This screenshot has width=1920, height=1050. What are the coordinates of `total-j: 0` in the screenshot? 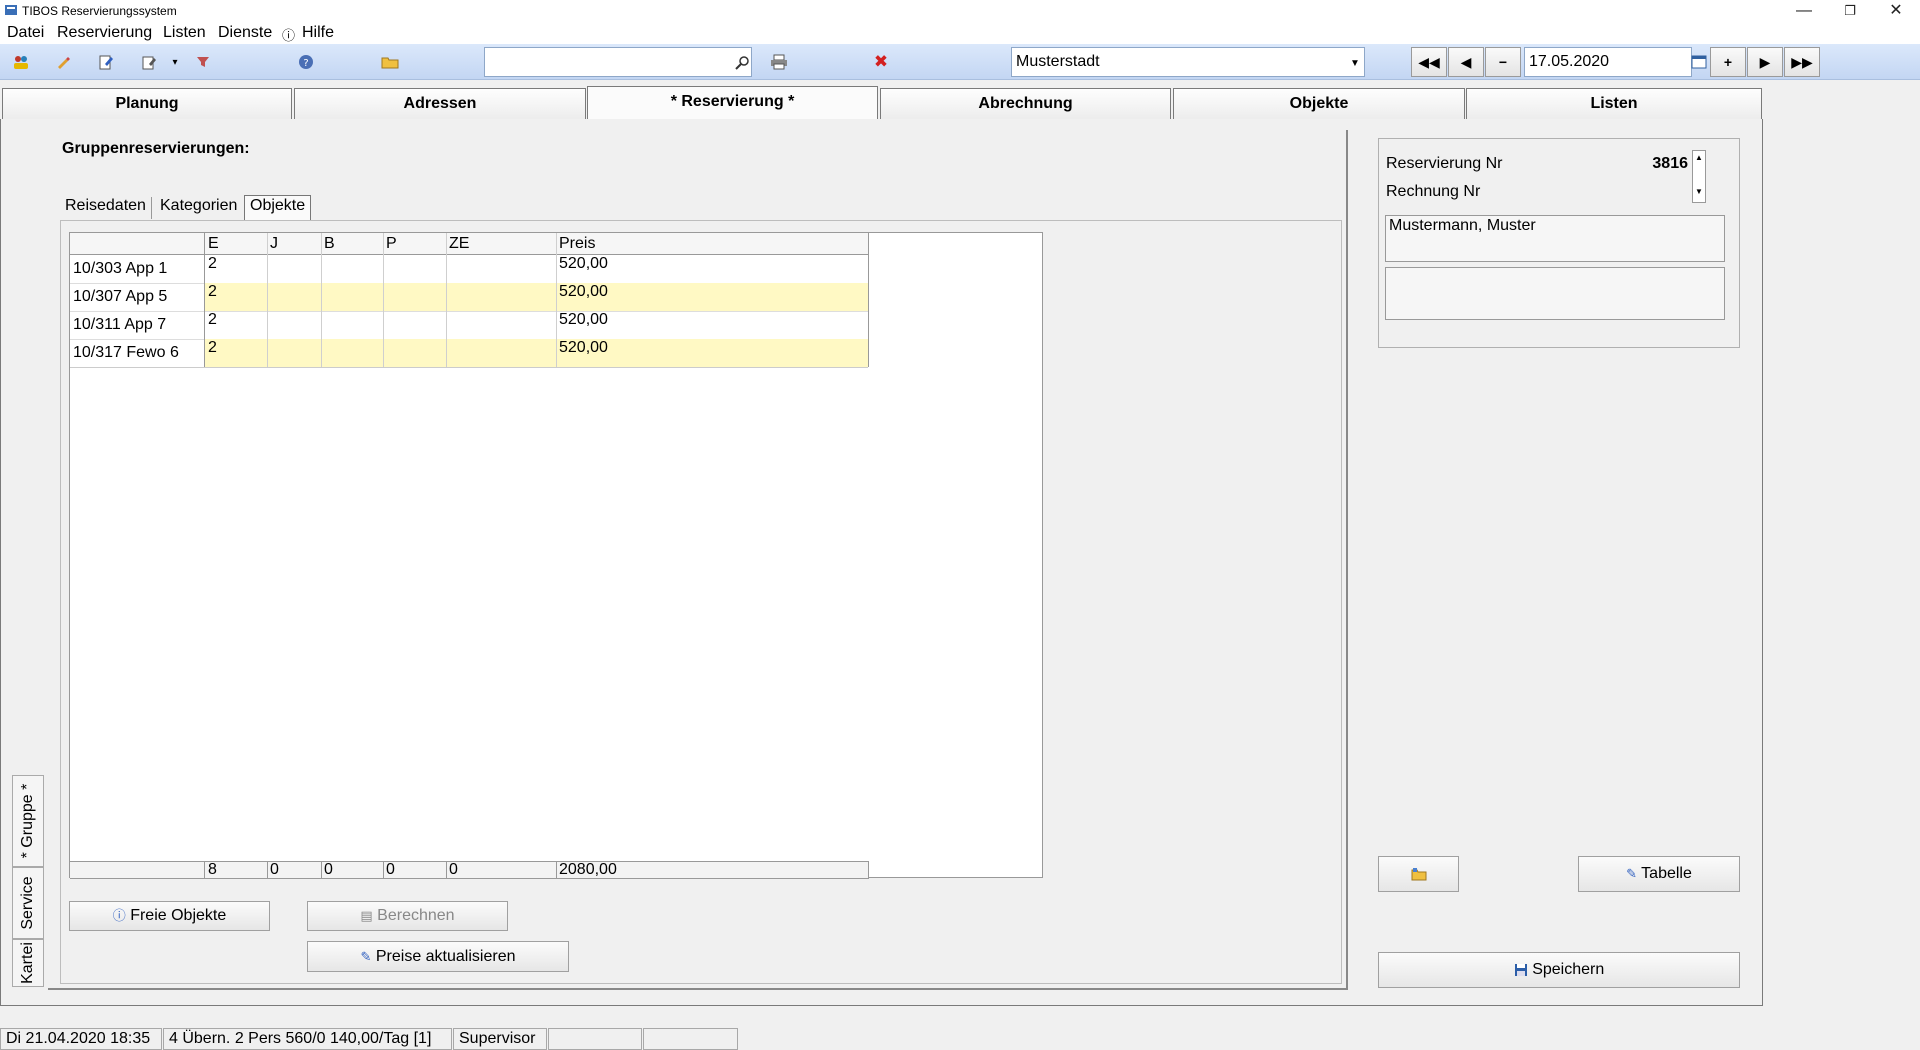 It's located at (274, 869).